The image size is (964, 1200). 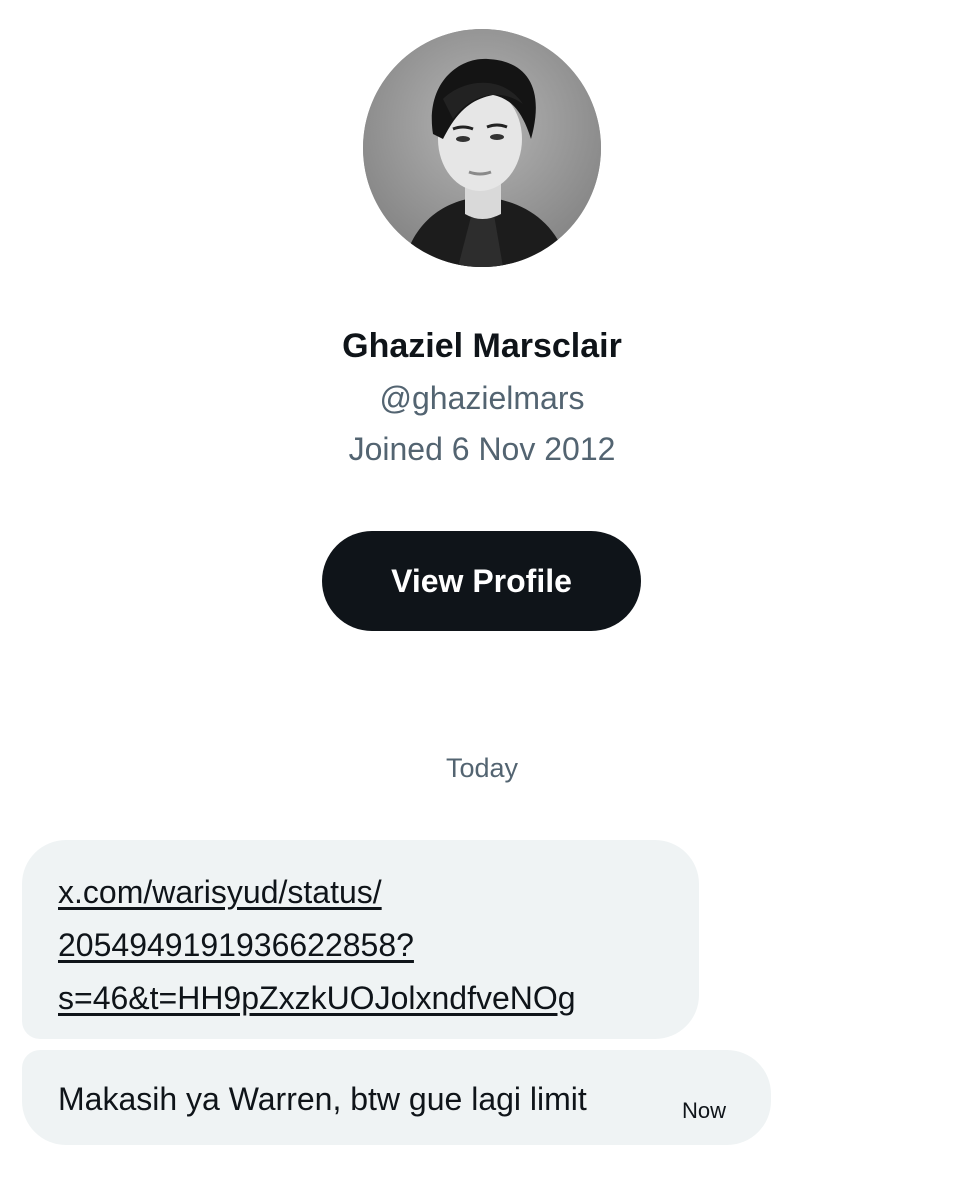 What do you see at coordinates (322, 1099) in the screenshot?
I see `message-text: Makasih ya Warren, btw gue lagi limit` at bounding box center [322, 1099].